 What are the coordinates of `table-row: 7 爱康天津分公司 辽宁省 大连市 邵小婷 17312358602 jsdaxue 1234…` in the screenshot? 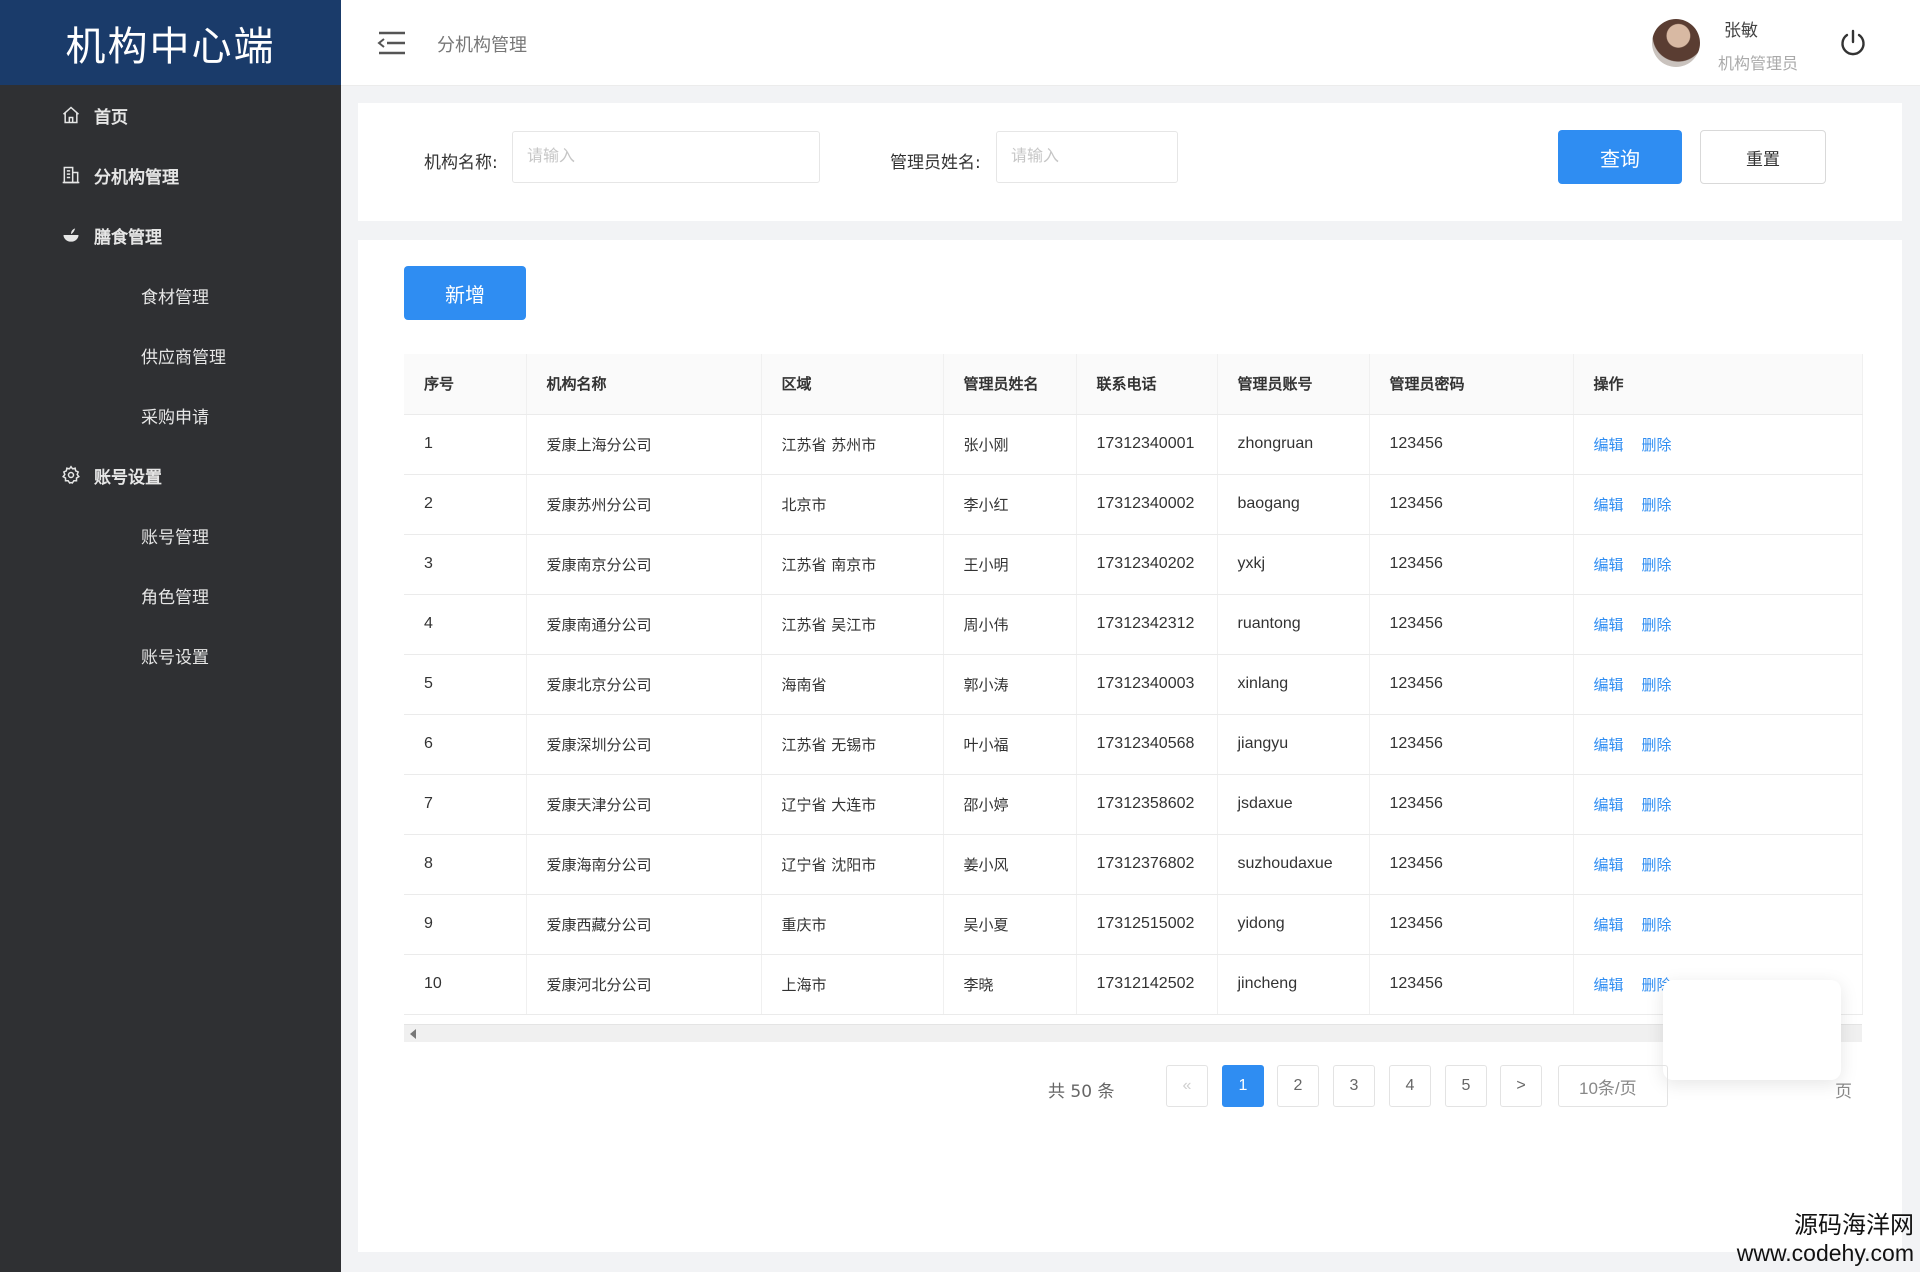 It's located at (1133, 804).